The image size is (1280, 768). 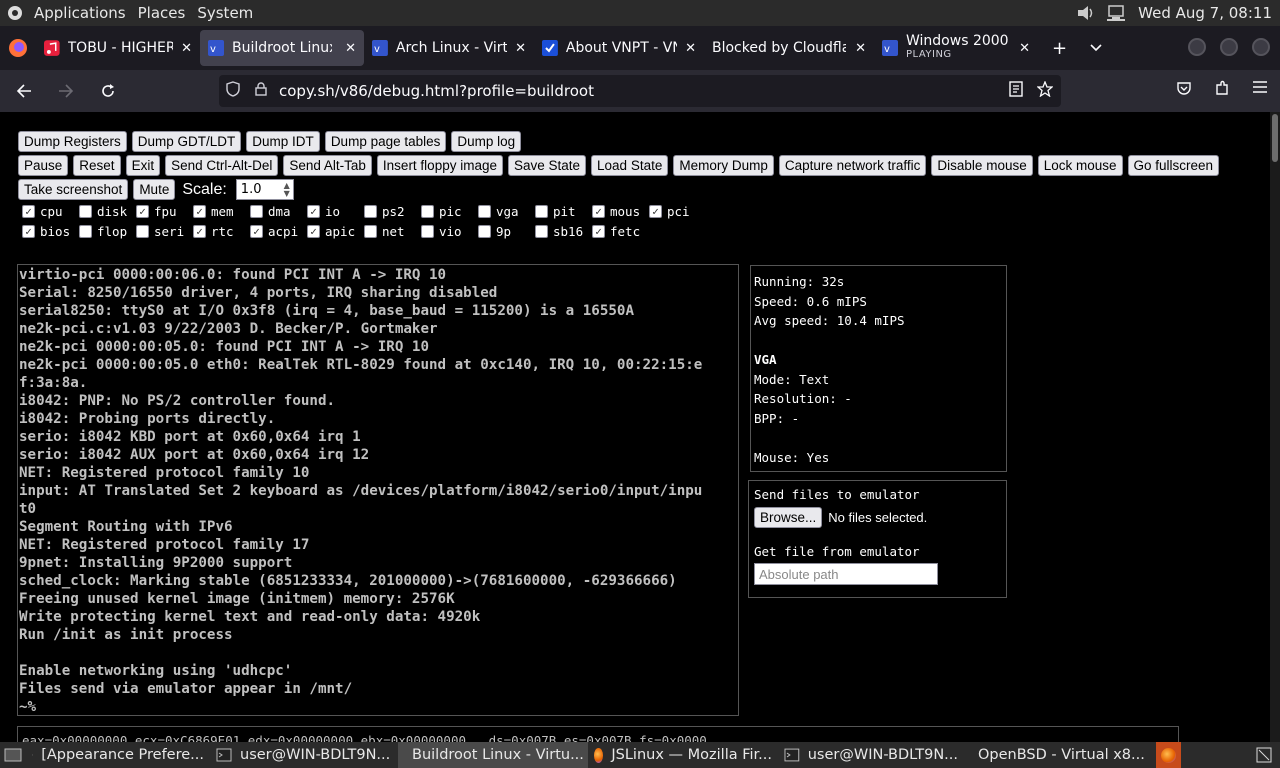 What do you see at coordinates (982, 165) in the screenshot?
I see `disable-mouse-button: Disable mouse` at bounding box center [982, 165].